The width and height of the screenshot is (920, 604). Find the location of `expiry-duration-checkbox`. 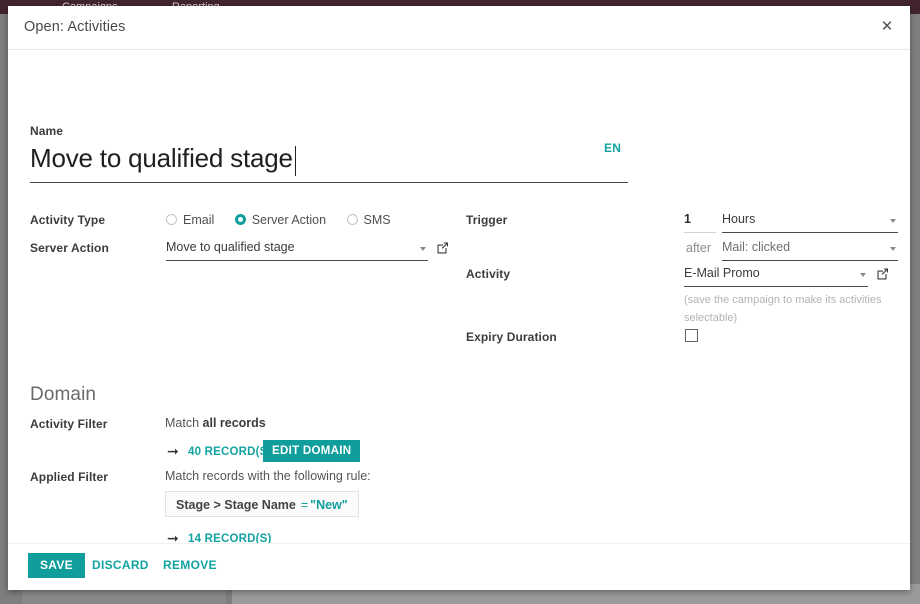

expiry-duration-checkbox is located at coordinates (691, 335).